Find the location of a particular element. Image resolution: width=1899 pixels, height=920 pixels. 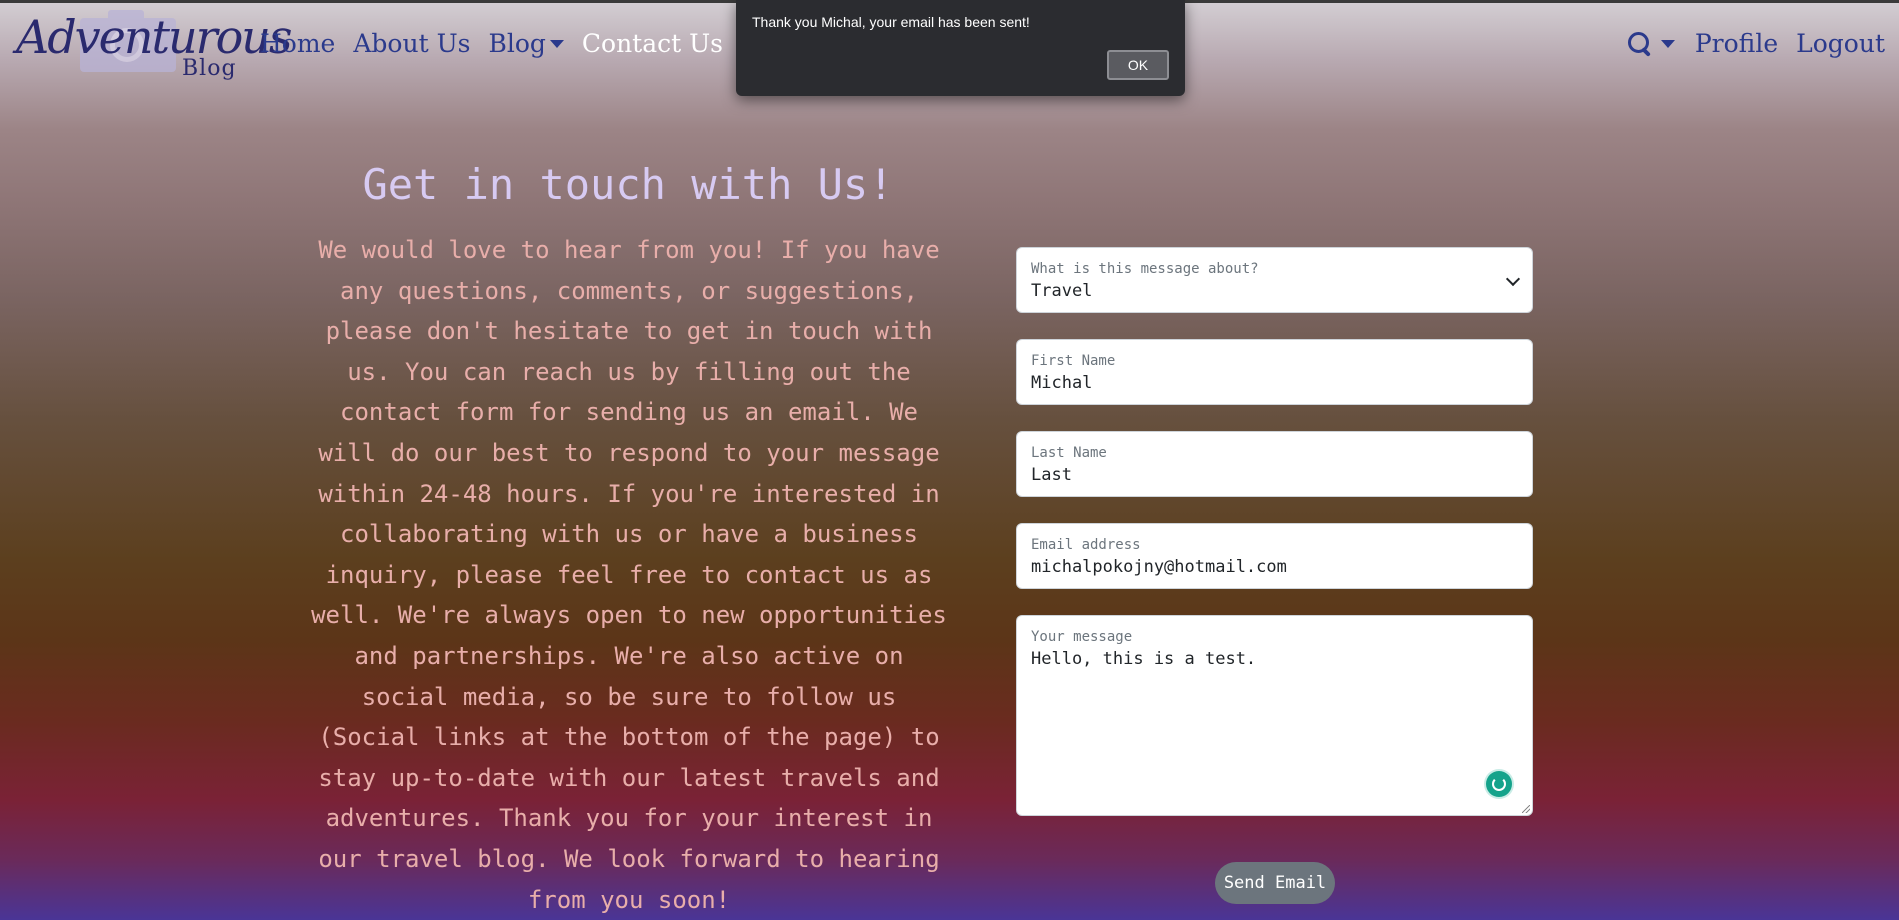

nav-home: Home is located at coordinates (297, 44).